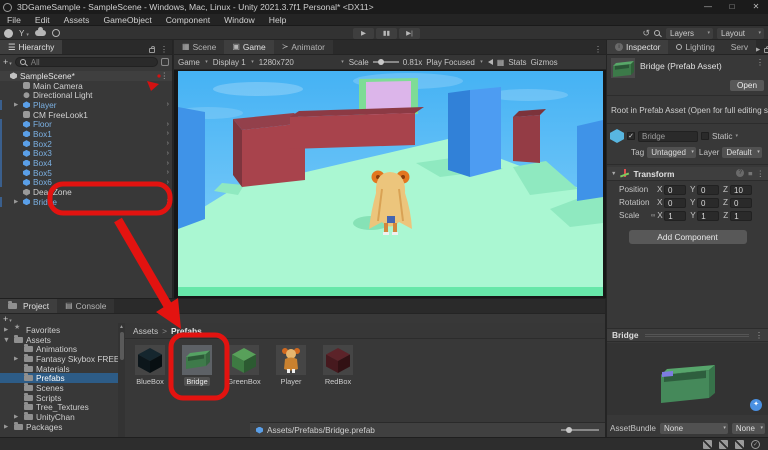 The height and width of the screenshot is (450, 768). What do you see at coordinates (748, 428) in the screenshot?
I see `assetbundle-variant-dropdown: None` at bounding box center [748, 428].